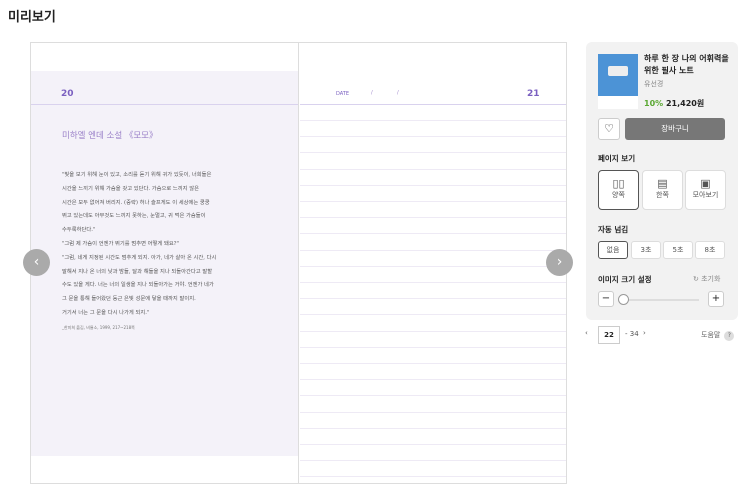  What do you see at coordinates (110, 136) in the screenshot?
I see `left-page-title: 미하엘 엔데 소설 《모모》` at bounding box center [110, 136].